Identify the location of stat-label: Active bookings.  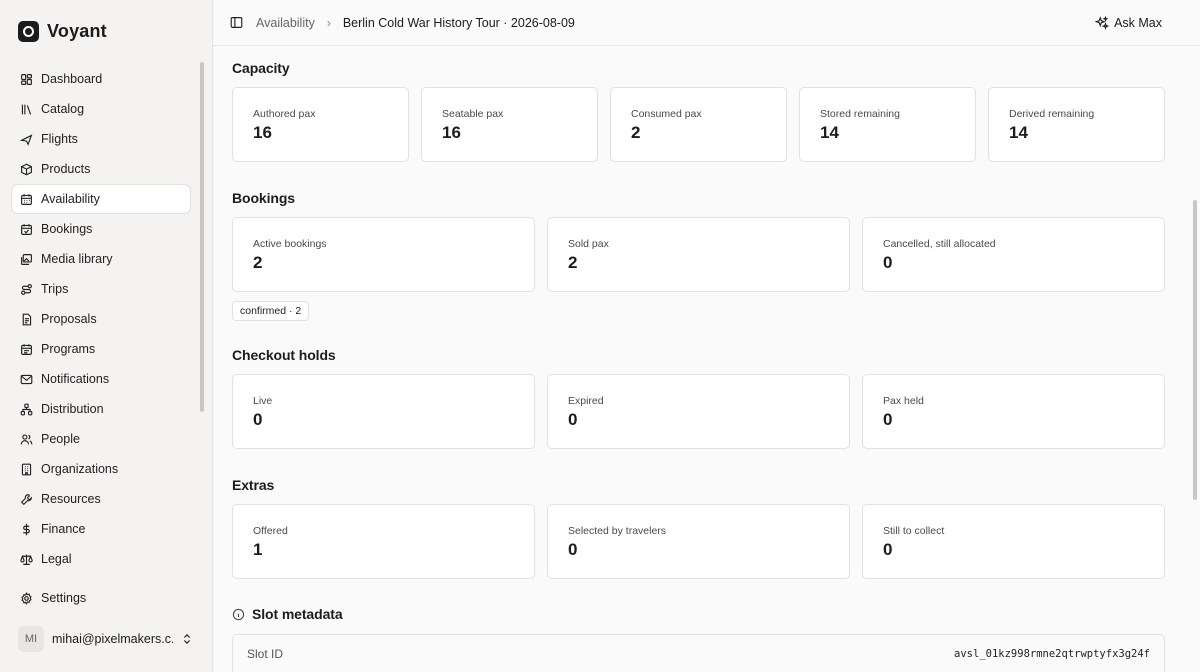
(290, 244).